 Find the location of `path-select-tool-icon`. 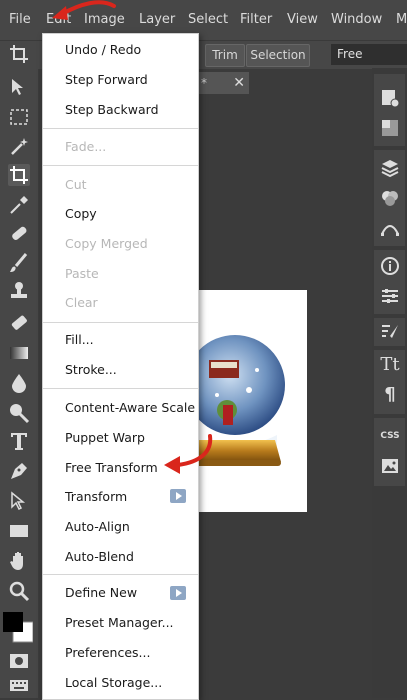

path-select-tool-icon is located at coordinates (19, 501).